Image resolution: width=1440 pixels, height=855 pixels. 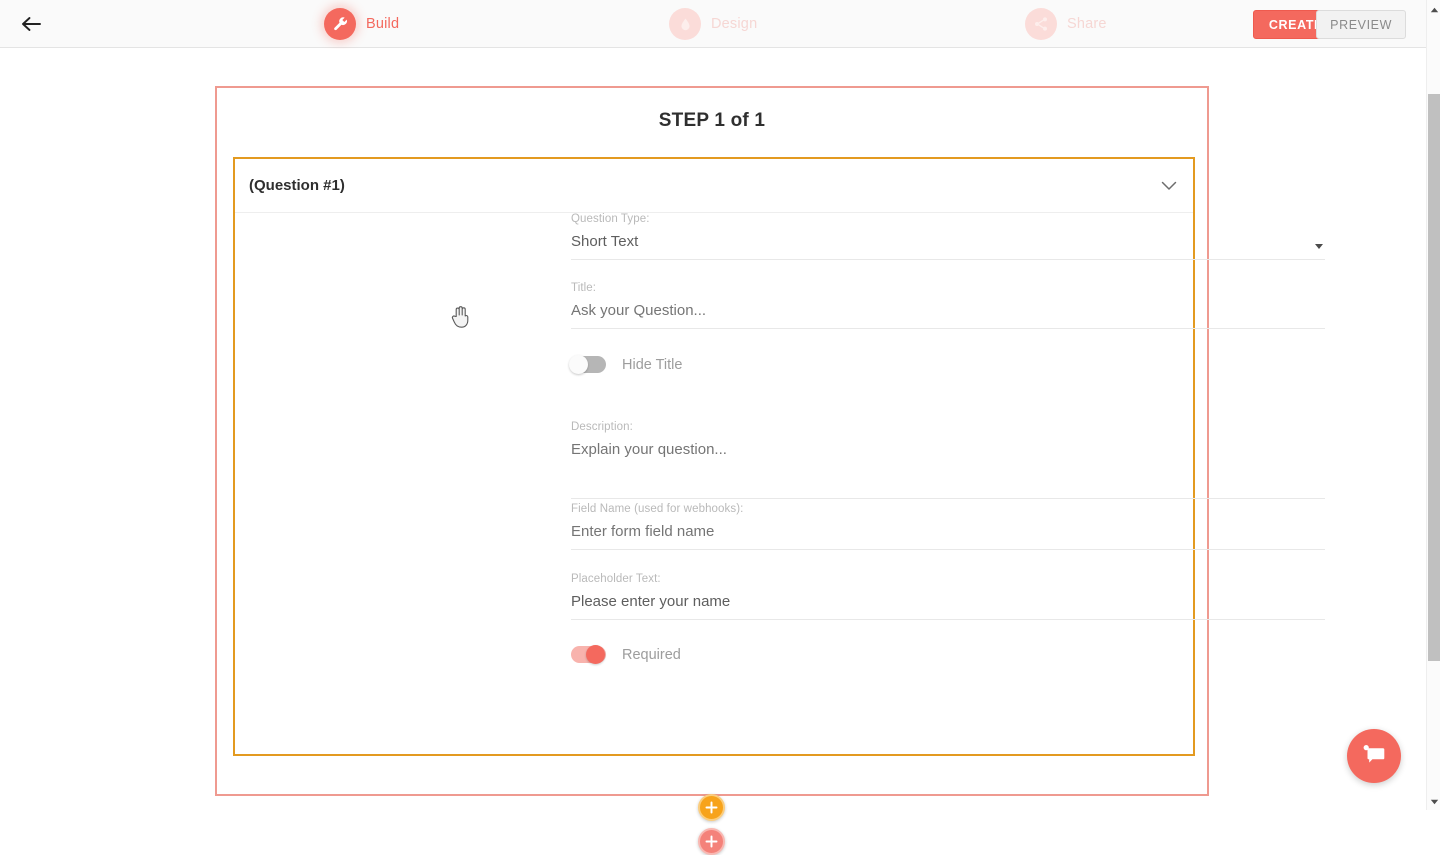 I want to click on top-toolbar: Build Design Share CREATE PREVIEW, so click(x=713, y=24).